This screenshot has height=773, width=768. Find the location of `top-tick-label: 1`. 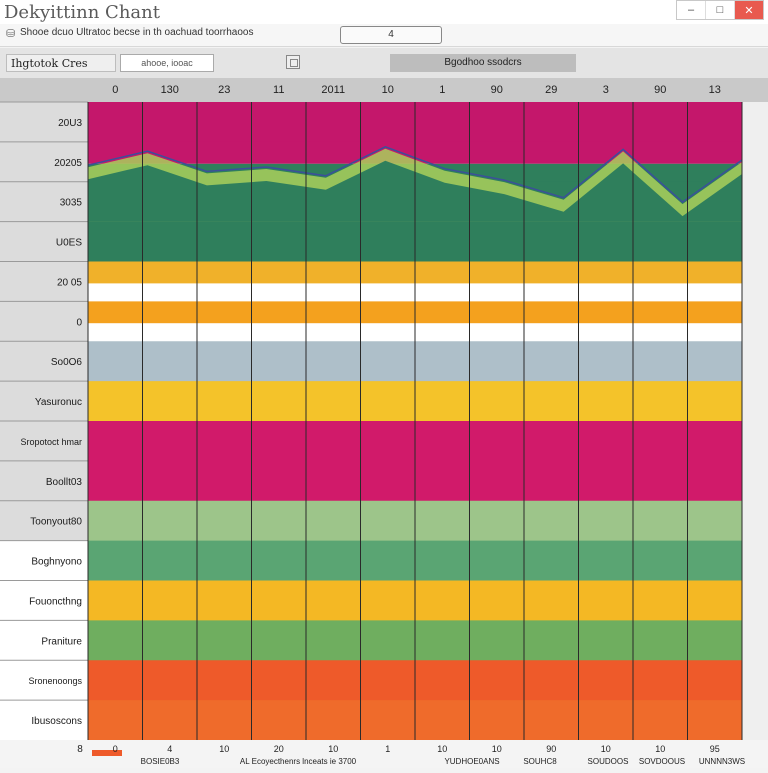

top-tick-label: 1 is located at coordinates (442, 90).